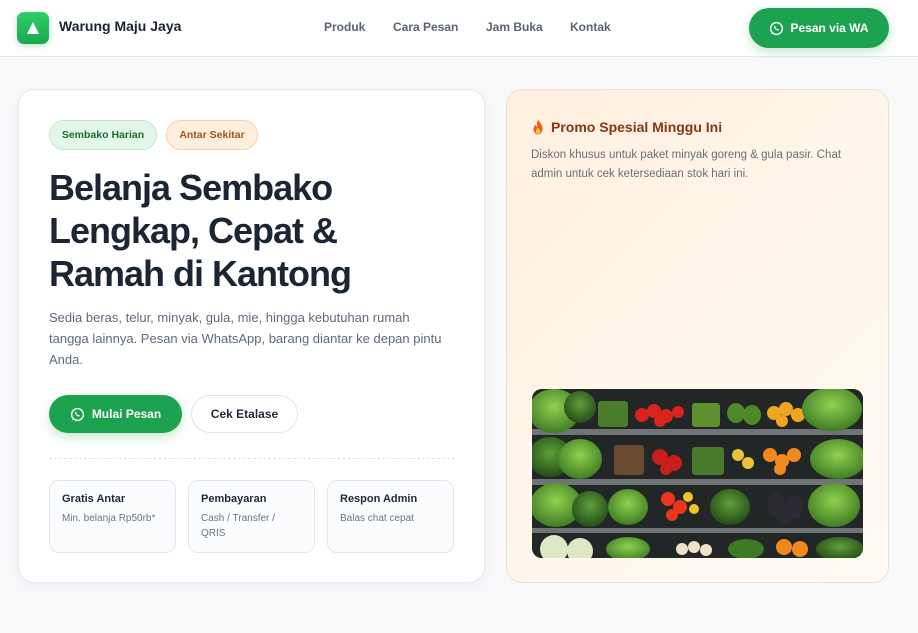 This screenshot has height=633, width=918. Describe the element at coordinates (344, 27) in the screenshot. I see `nav-link-produk: Produk` at that location.